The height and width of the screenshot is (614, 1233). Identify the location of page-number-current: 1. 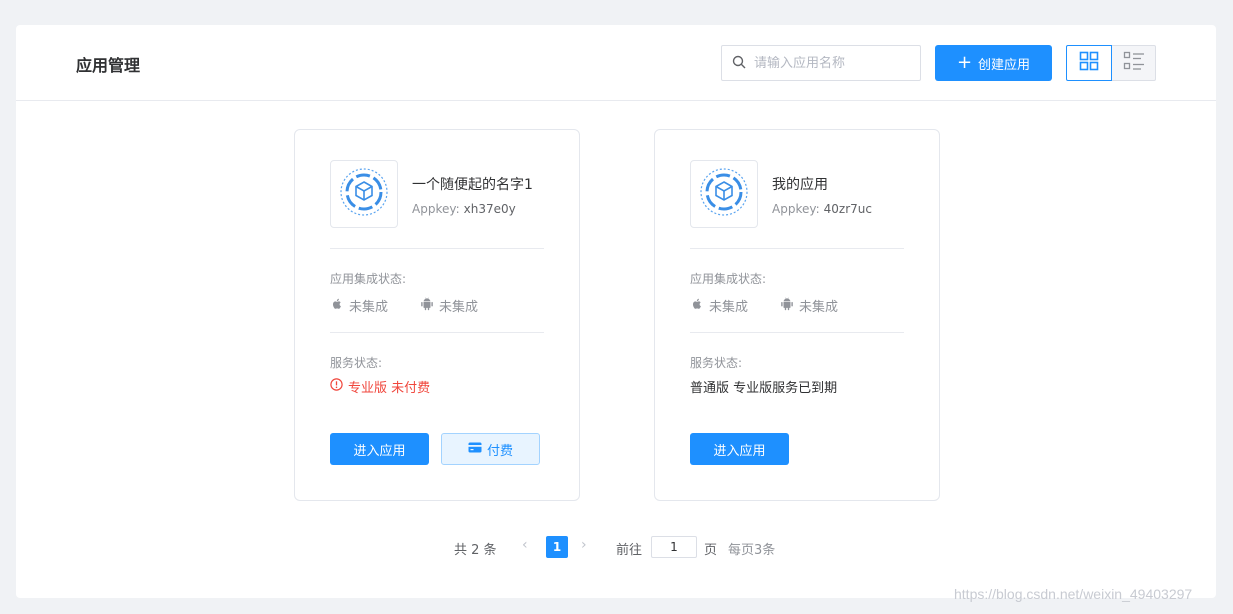
(557, 547).